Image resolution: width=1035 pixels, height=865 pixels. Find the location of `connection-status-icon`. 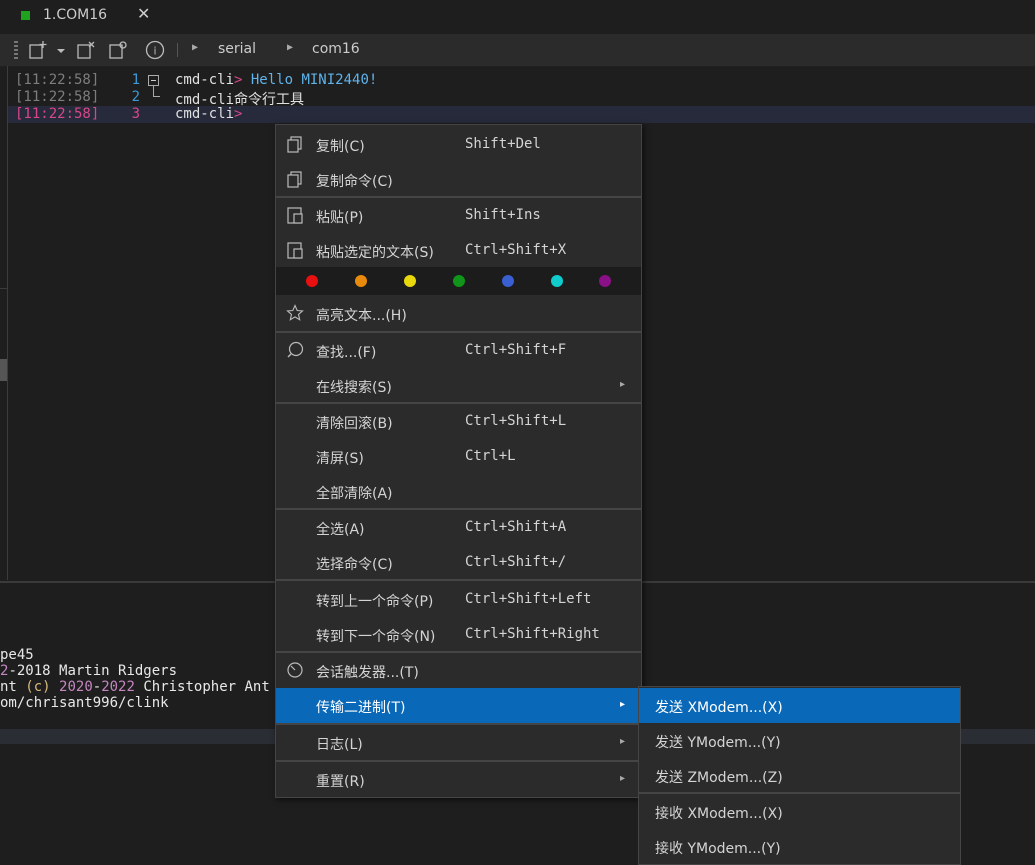

connection-status-icon is located at coordinates (25, 15).